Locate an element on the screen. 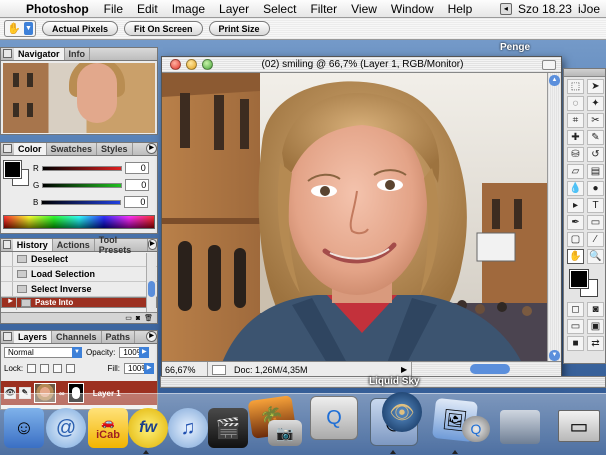 This screenshot has width=606, height=455. tab-tool-presets: Tool Presets is located at coordinates (121, 245).